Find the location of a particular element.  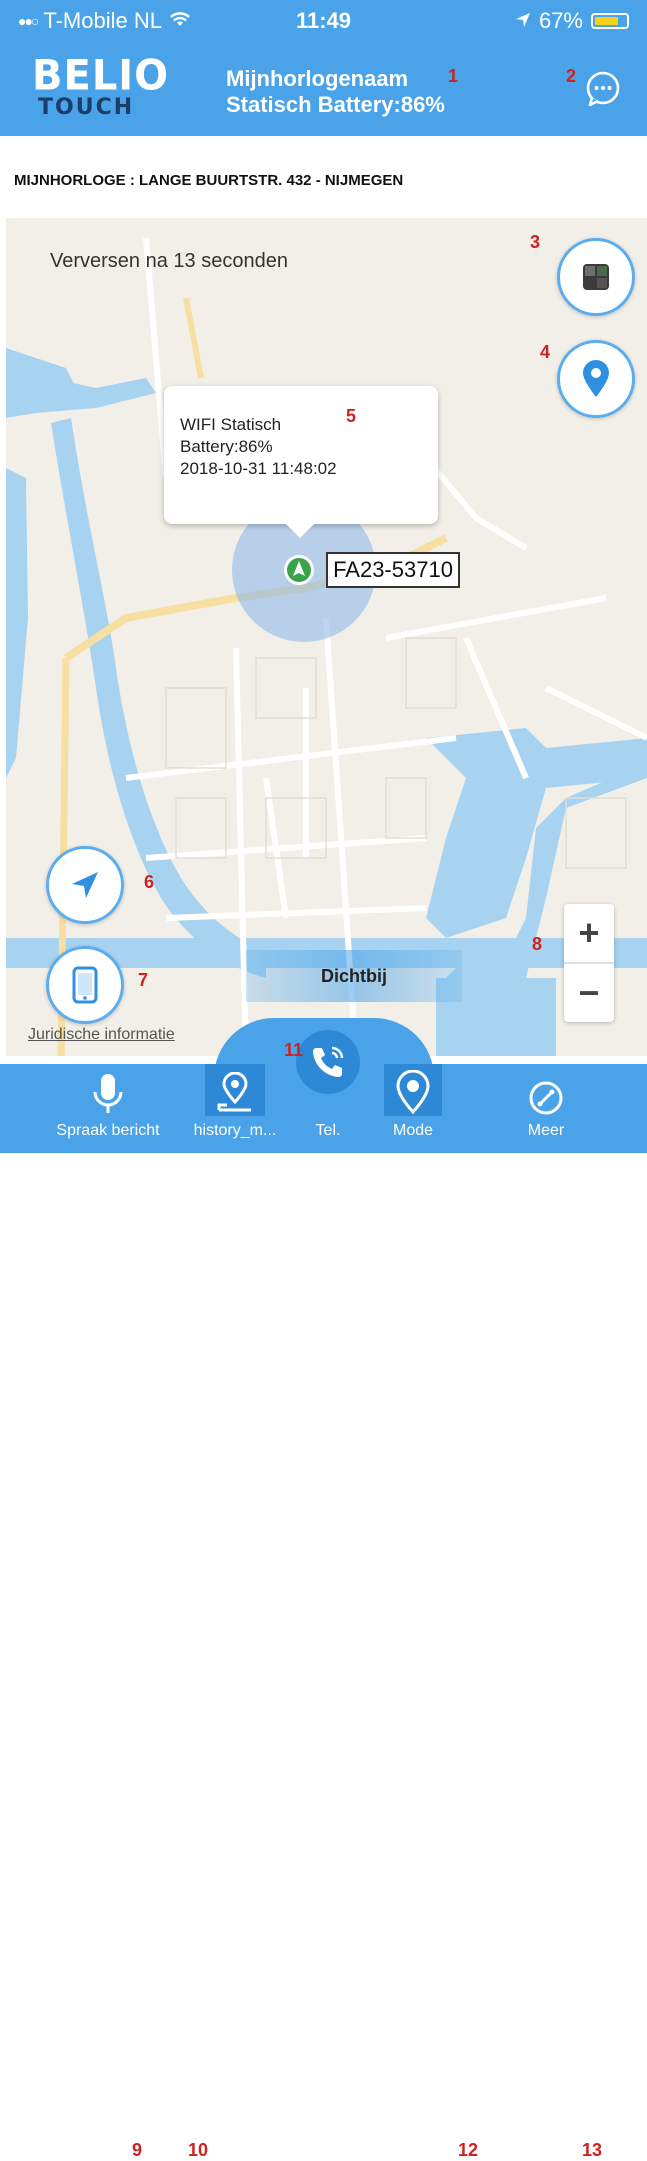

call-button is located at coordinates (328, 1062).